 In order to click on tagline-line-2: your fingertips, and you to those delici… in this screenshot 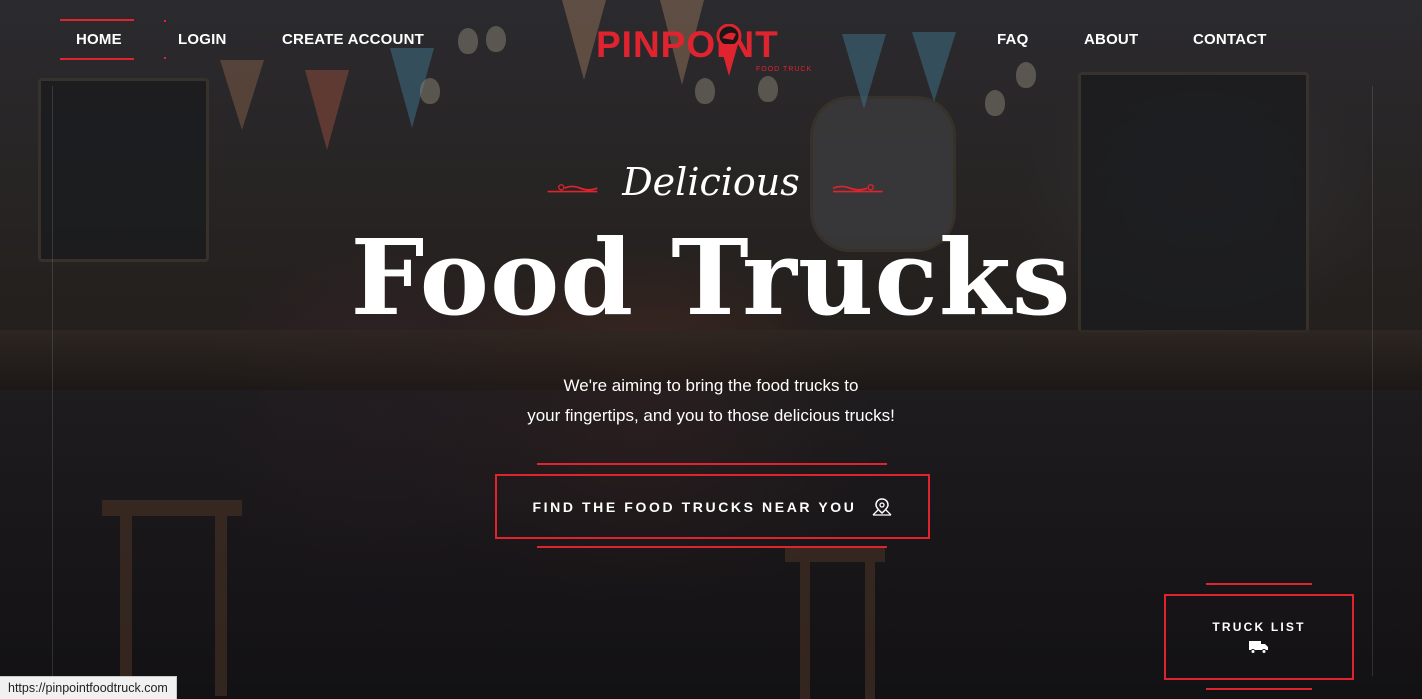, I will do `click(711, 415)`.